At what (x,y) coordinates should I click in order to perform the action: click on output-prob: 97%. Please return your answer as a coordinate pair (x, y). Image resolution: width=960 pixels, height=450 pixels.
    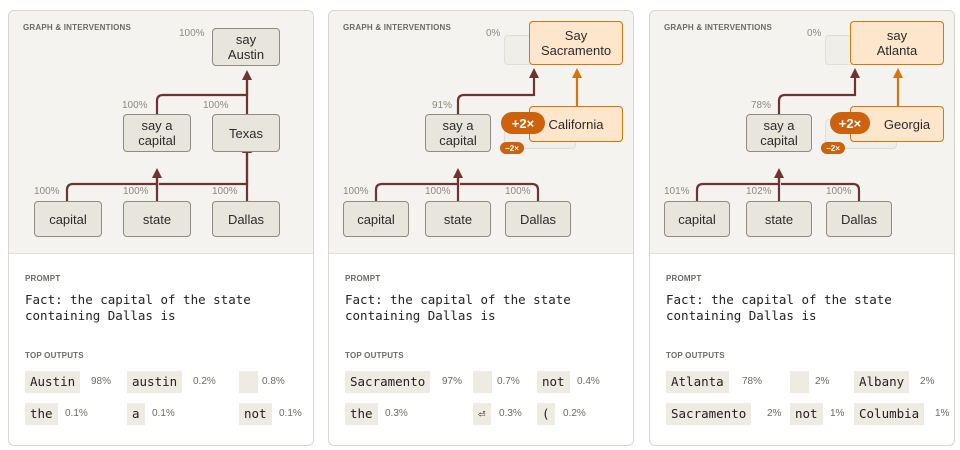
    Looking at the image, I should click on (452, 381).